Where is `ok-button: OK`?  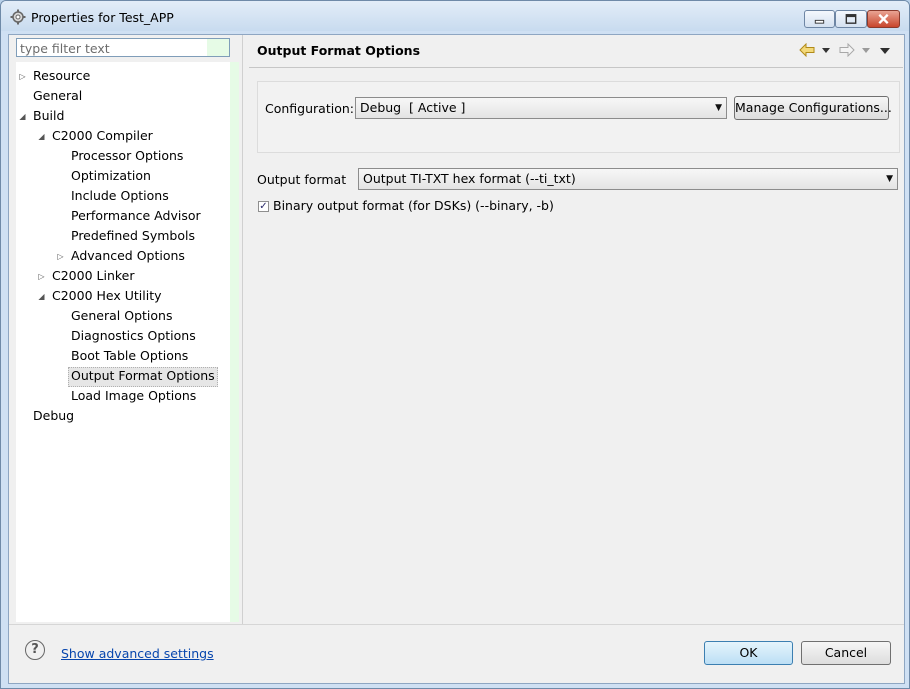
ok-button: OK is located at coordinates (748, 653).